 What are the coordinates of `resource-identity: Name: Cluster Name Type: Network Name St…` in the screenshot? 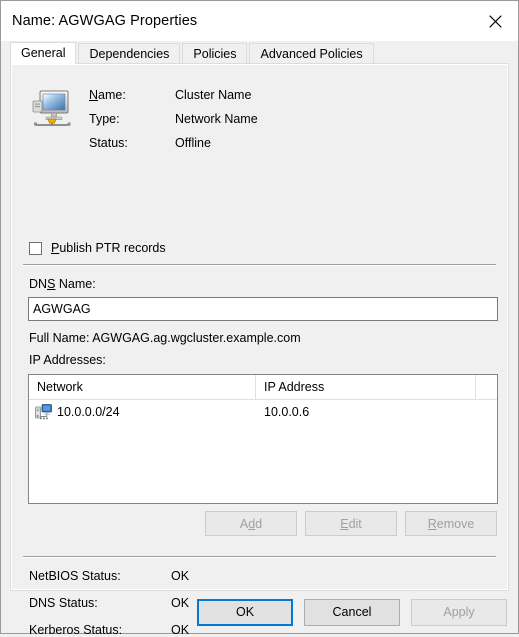 It's located at (143, 118).